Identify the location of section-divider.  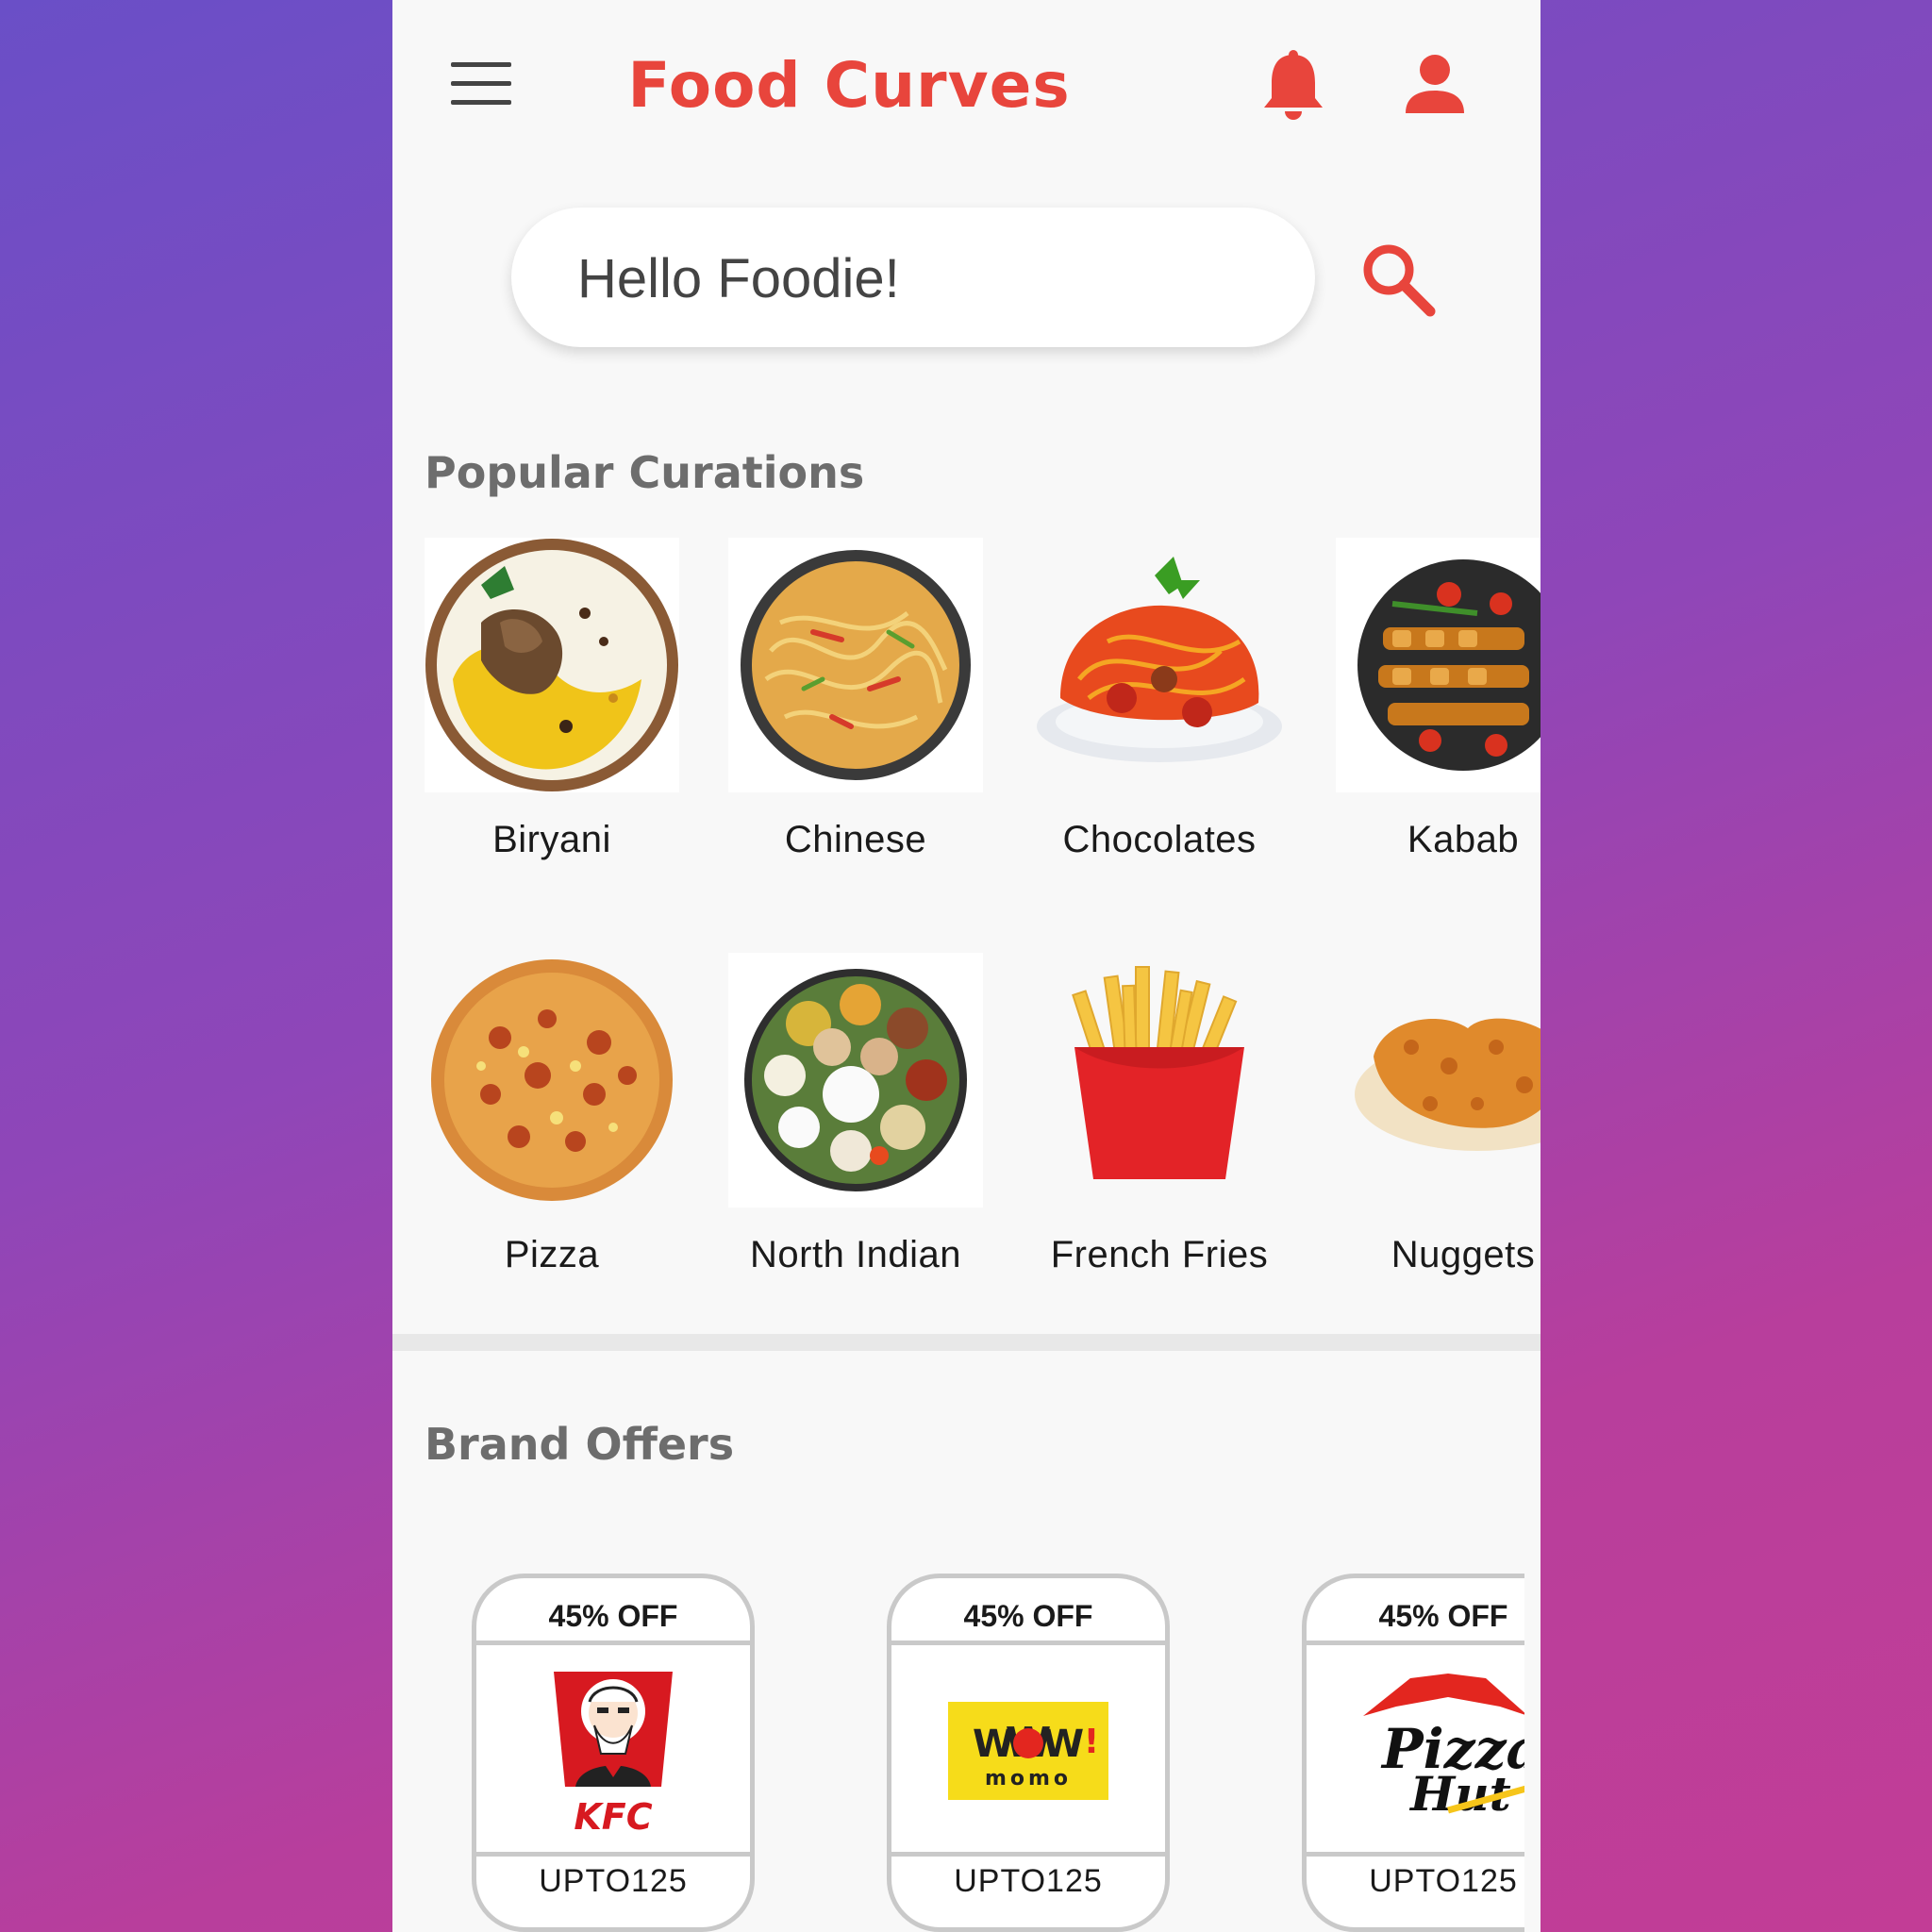
(967, 1343).